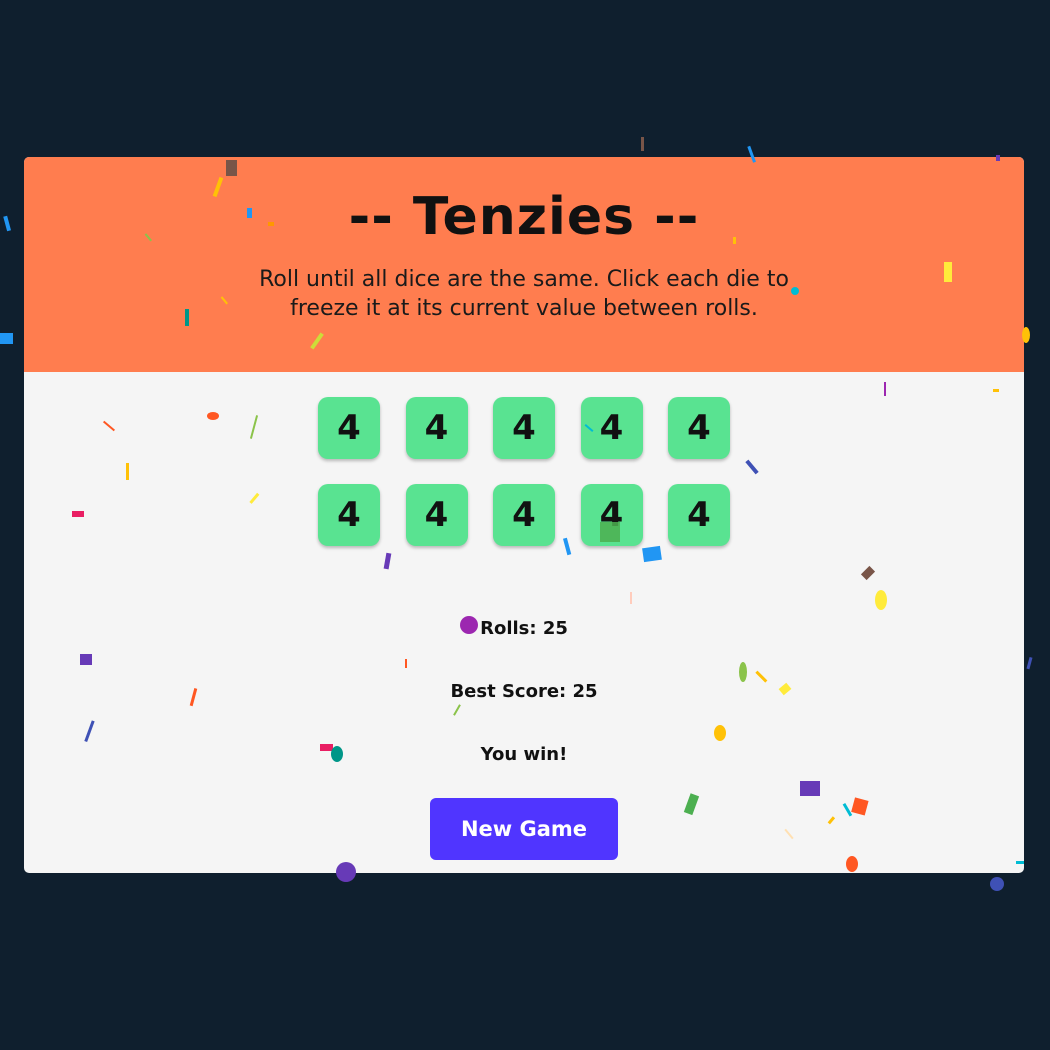 The width and height of the screenshot is (1050, 1050). I want to click on die-2: 4, so click(436, 428).